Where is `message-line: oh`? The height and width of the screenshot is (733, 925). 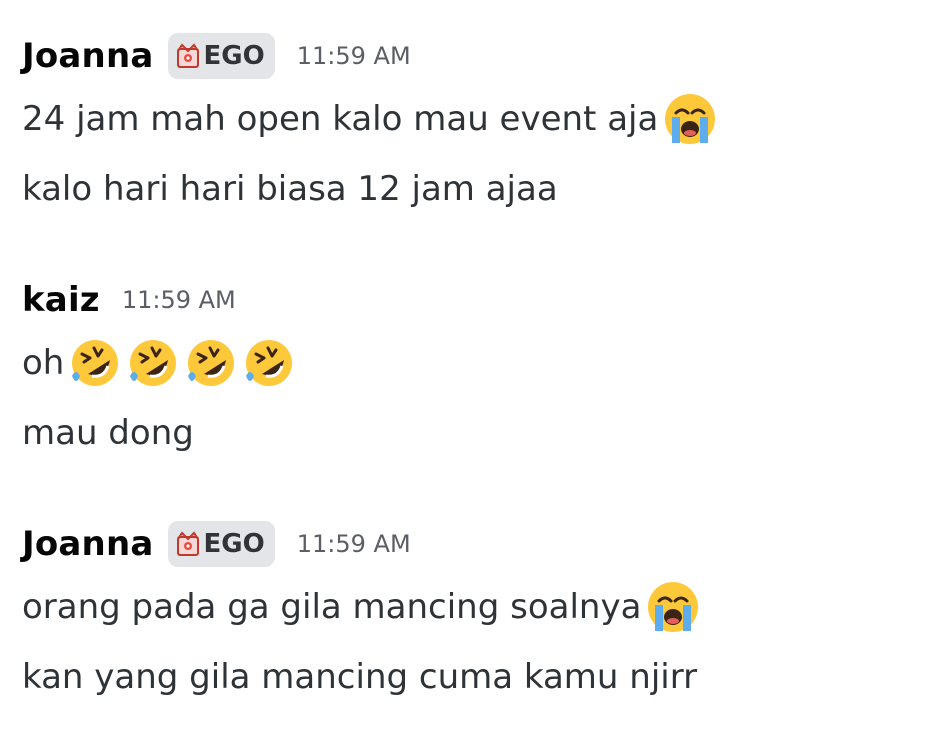 message-line: oh is located at coordinates (468, 363).